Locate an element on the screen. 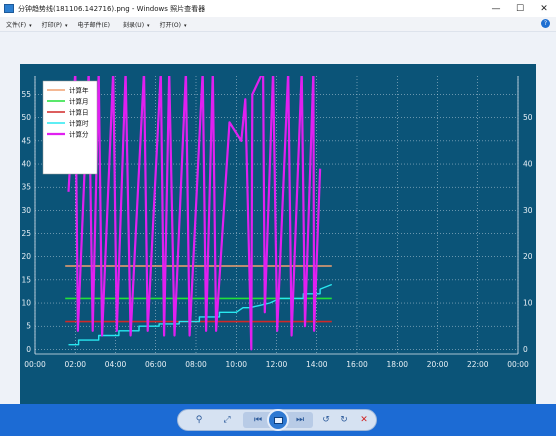 The width and height of the screenshot is (556, 436). y-tick-label-right: 50 is located at coordinates (528, 117).